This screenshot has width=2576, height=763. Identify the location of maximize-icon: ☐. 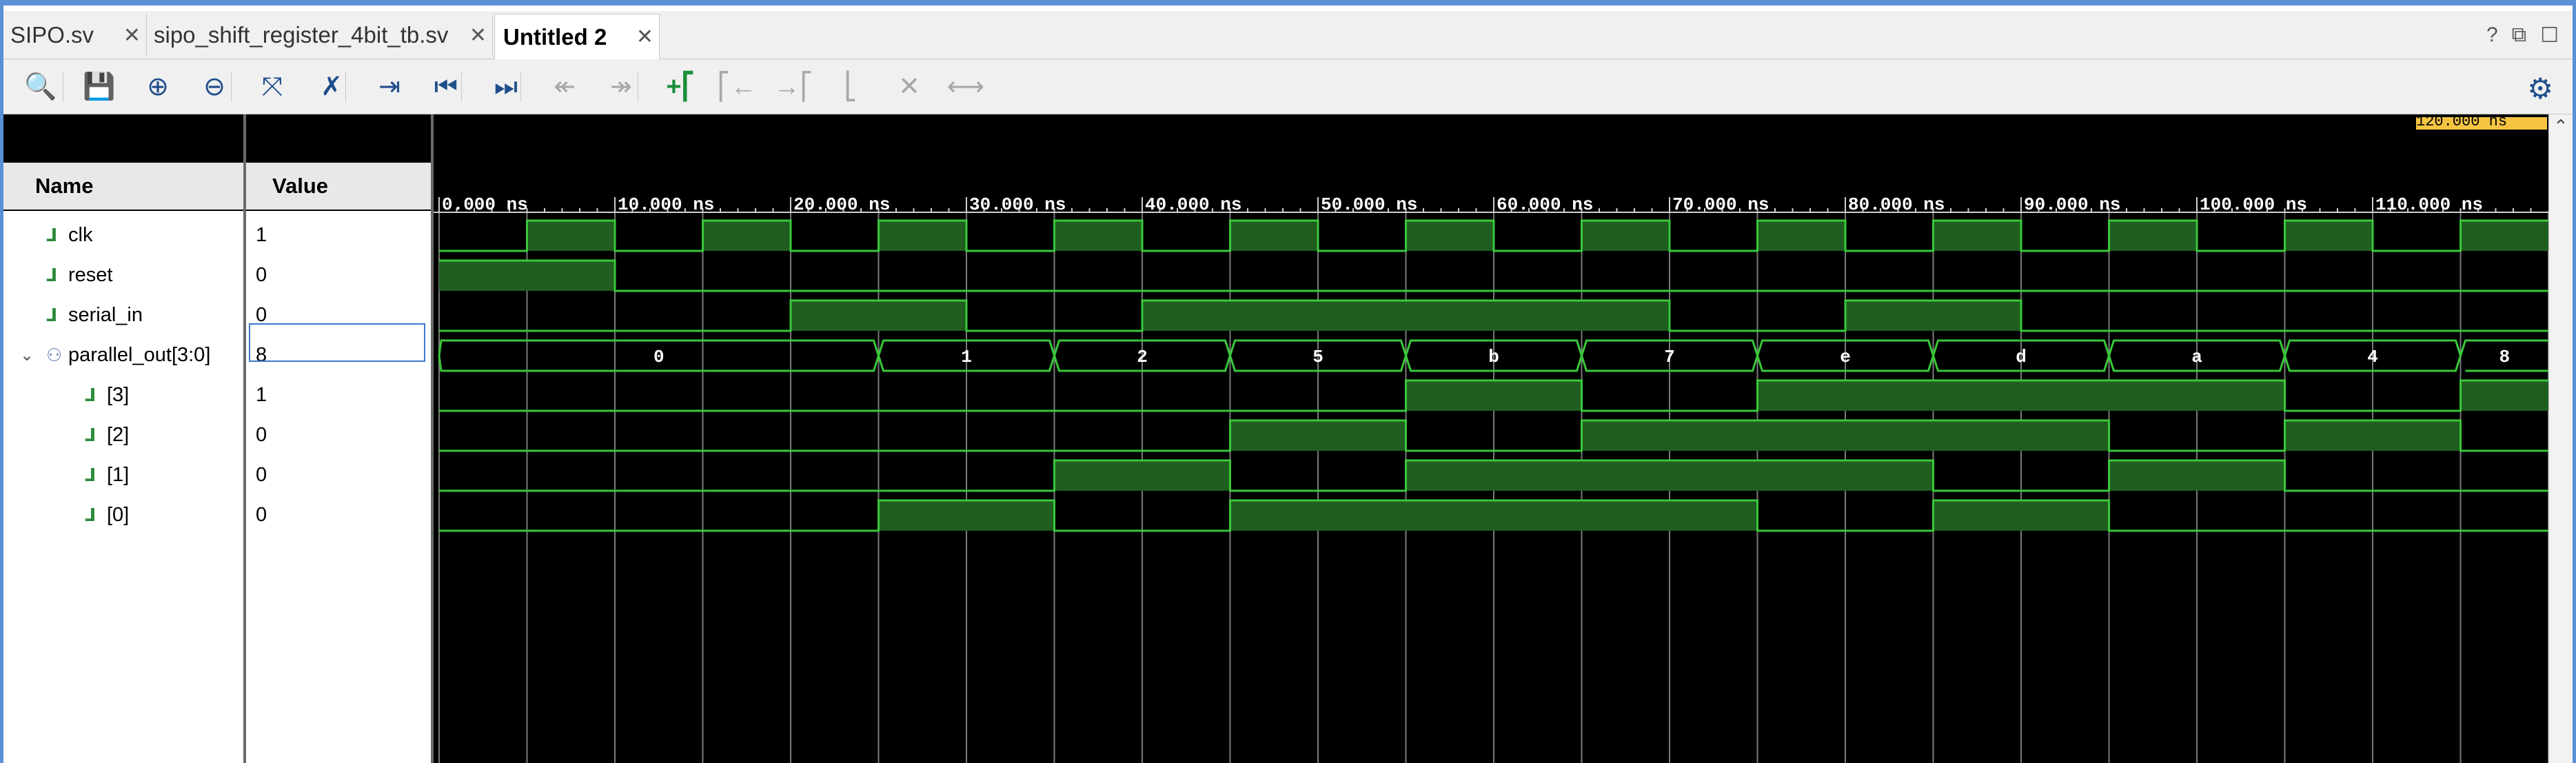
(2549, 35).